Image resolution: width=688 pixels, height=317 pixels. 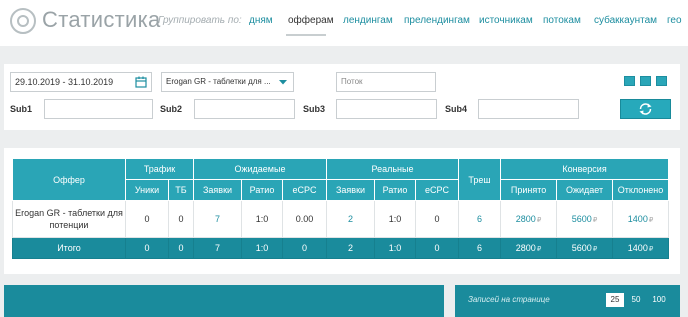 I want to click on total-rejected-value: 1400, so click(x=637, y=248).